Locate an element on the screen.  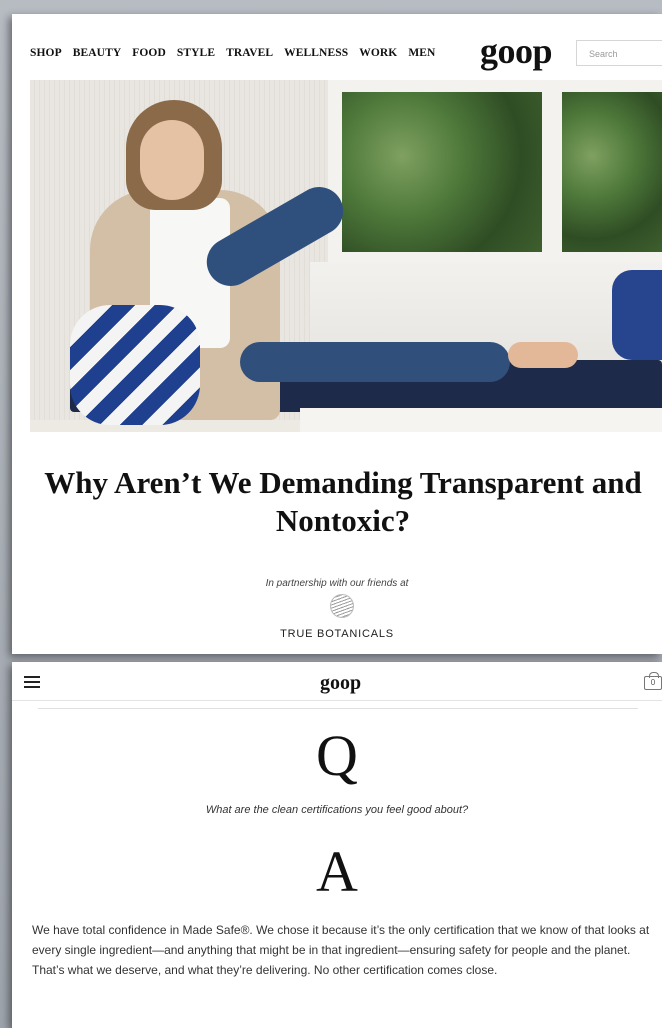
divider is located at coordinates (338, 708).